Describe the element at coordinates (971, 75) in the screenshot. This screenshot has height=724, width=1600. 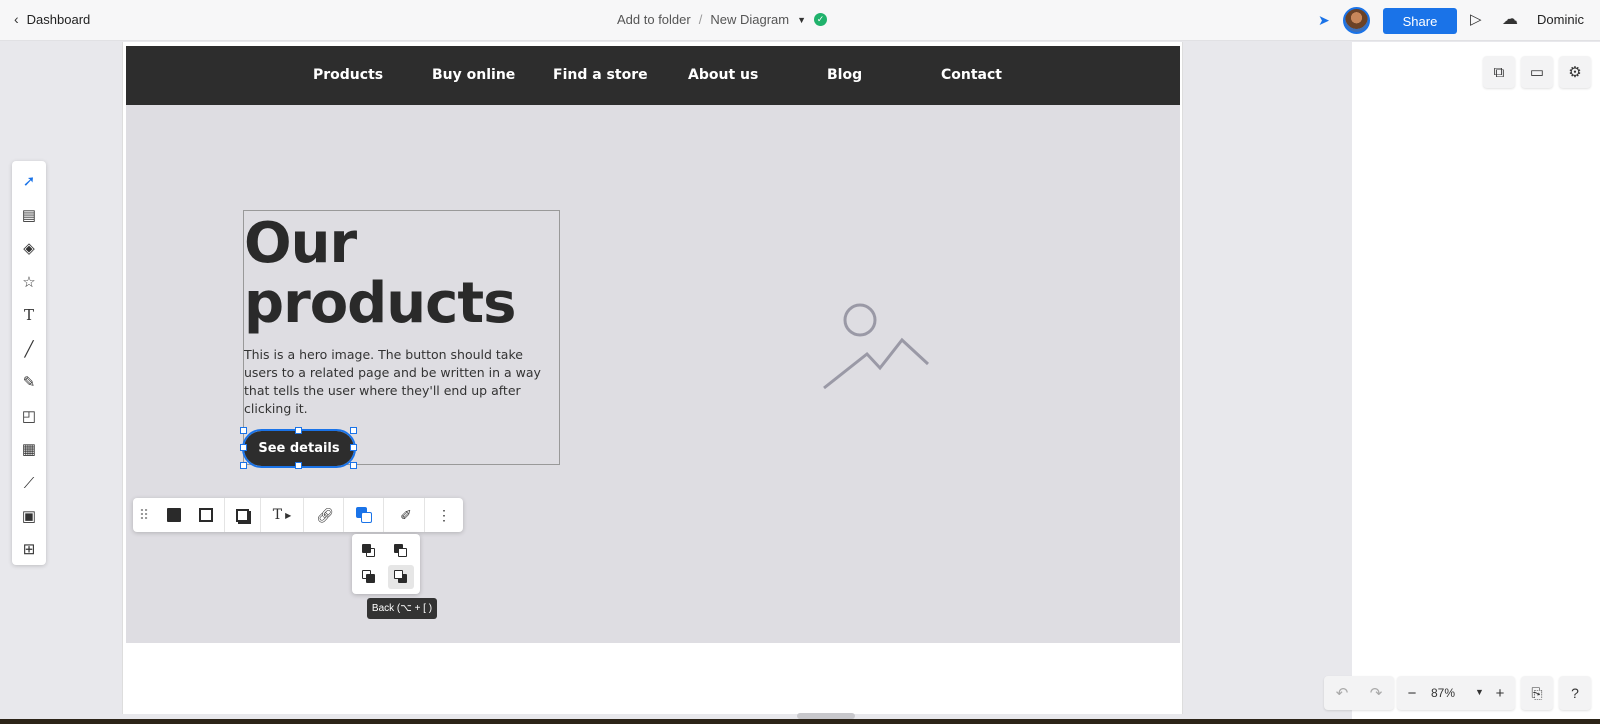
I see `nav-contact: Contact` at that location.